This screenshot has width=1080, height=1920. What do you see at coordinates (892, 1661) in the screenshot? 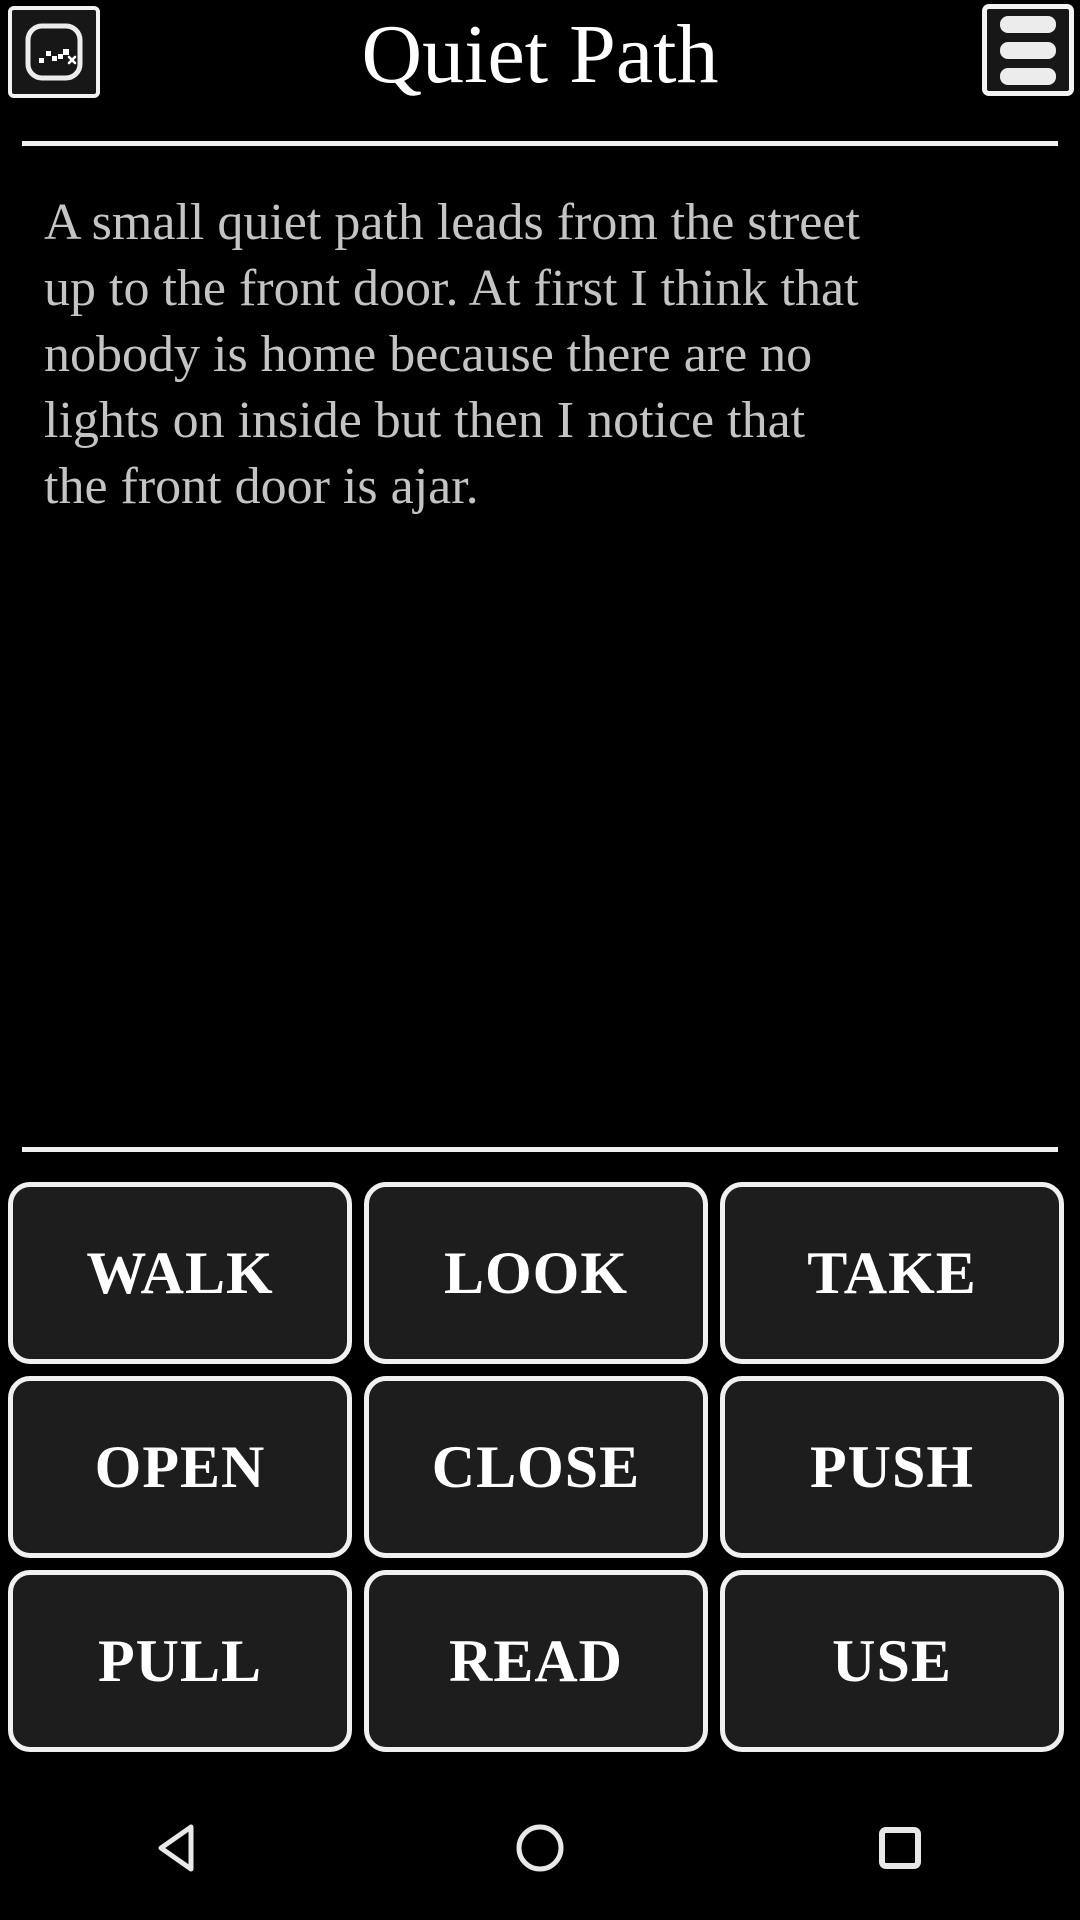
I see `verb-button-use: USE` at bounding box center [892, 1661].